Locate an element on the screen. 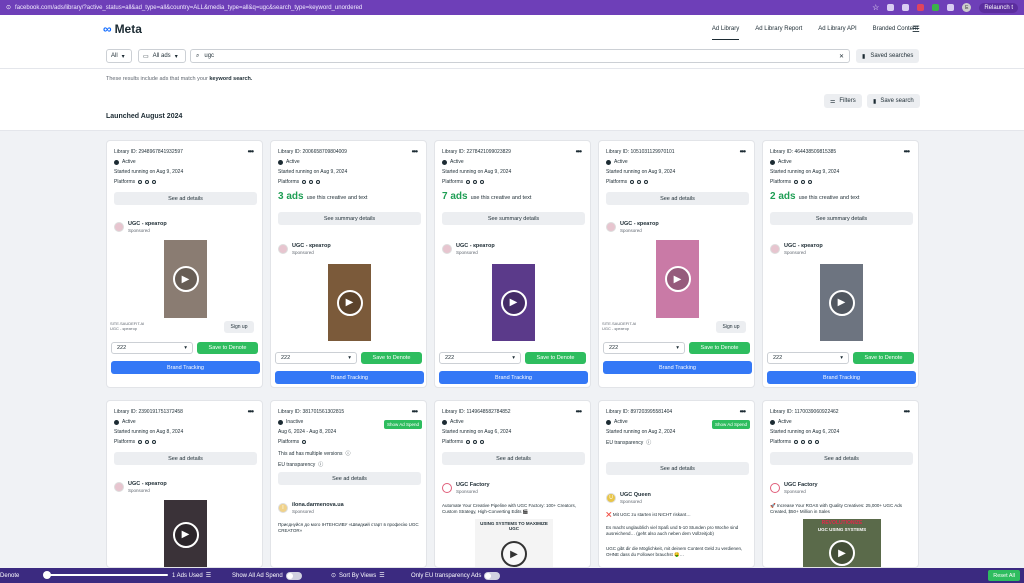 Image resolution: width=1024 pixels, height=583 pixels. ad-video: REVOLUTIONIZE UGC USING SYSTEMS ▶ is located at coordinates (842, 543).